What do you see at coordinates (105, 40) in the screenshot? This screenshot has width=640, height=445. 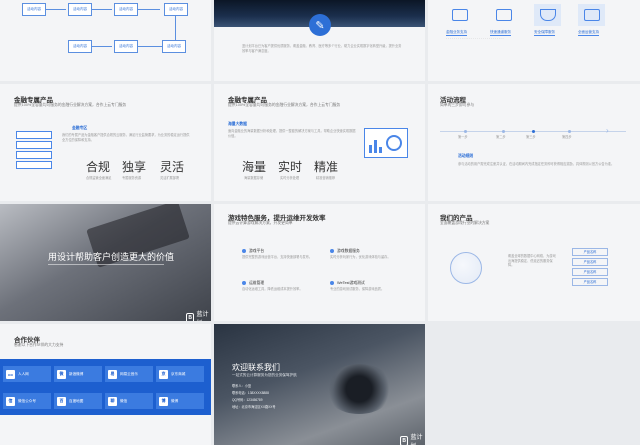 I see `tile-flow: 活动内容 活动内容 活动内容 活动内容 活动内容 活动内容 活动内容` at bounding box center [105, 40].